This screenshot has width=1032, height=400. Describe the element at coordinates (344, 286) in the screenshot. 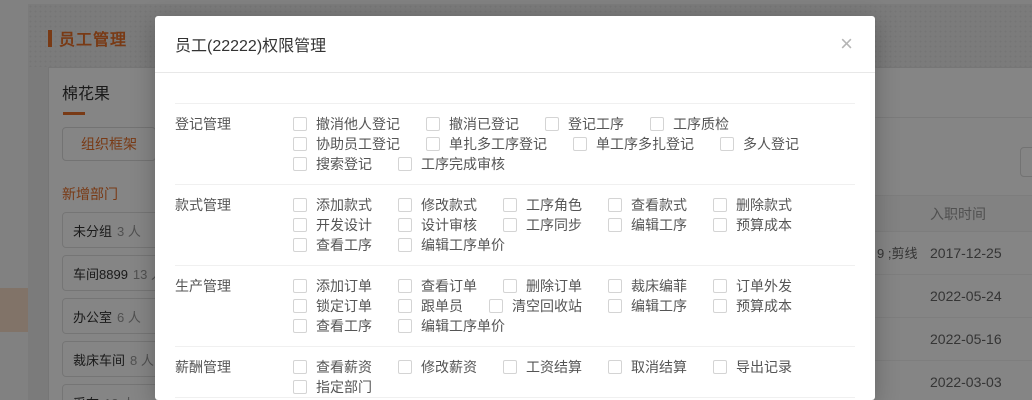

I see `permission-label: 添加订单` at that location.